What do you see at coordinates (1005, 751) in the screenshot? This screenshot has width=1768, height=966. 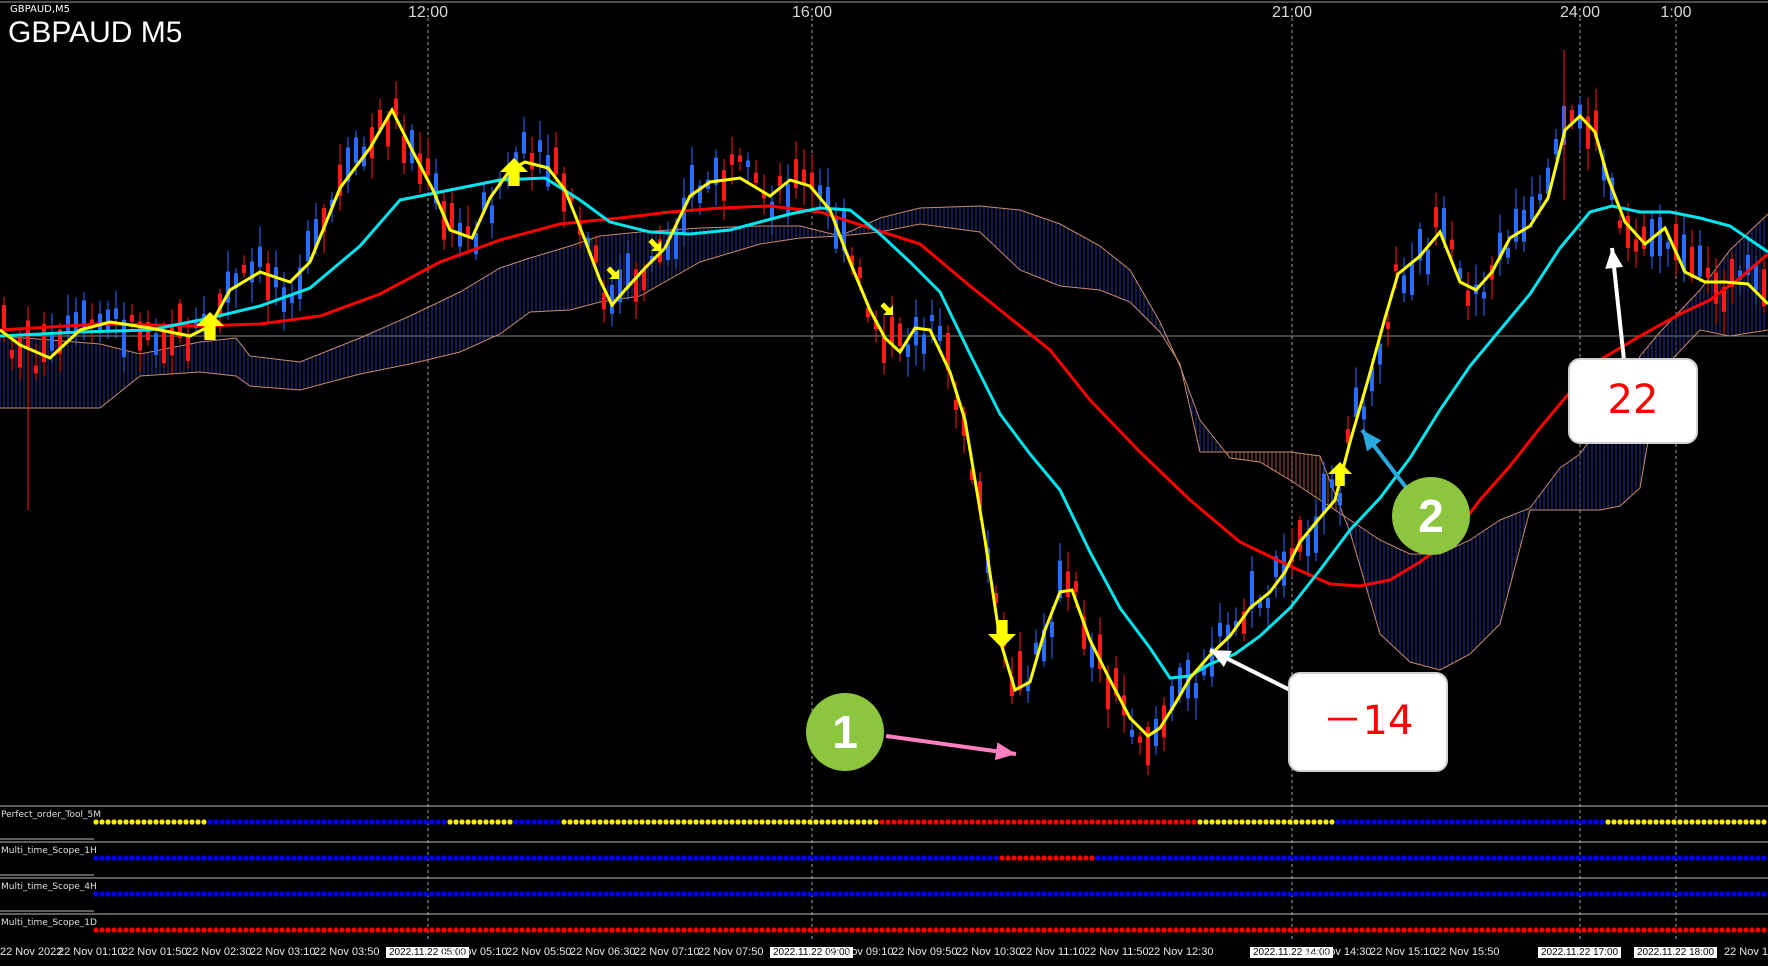 I see `annotation-arrow-1-head` at bounding box center [1005, 751].